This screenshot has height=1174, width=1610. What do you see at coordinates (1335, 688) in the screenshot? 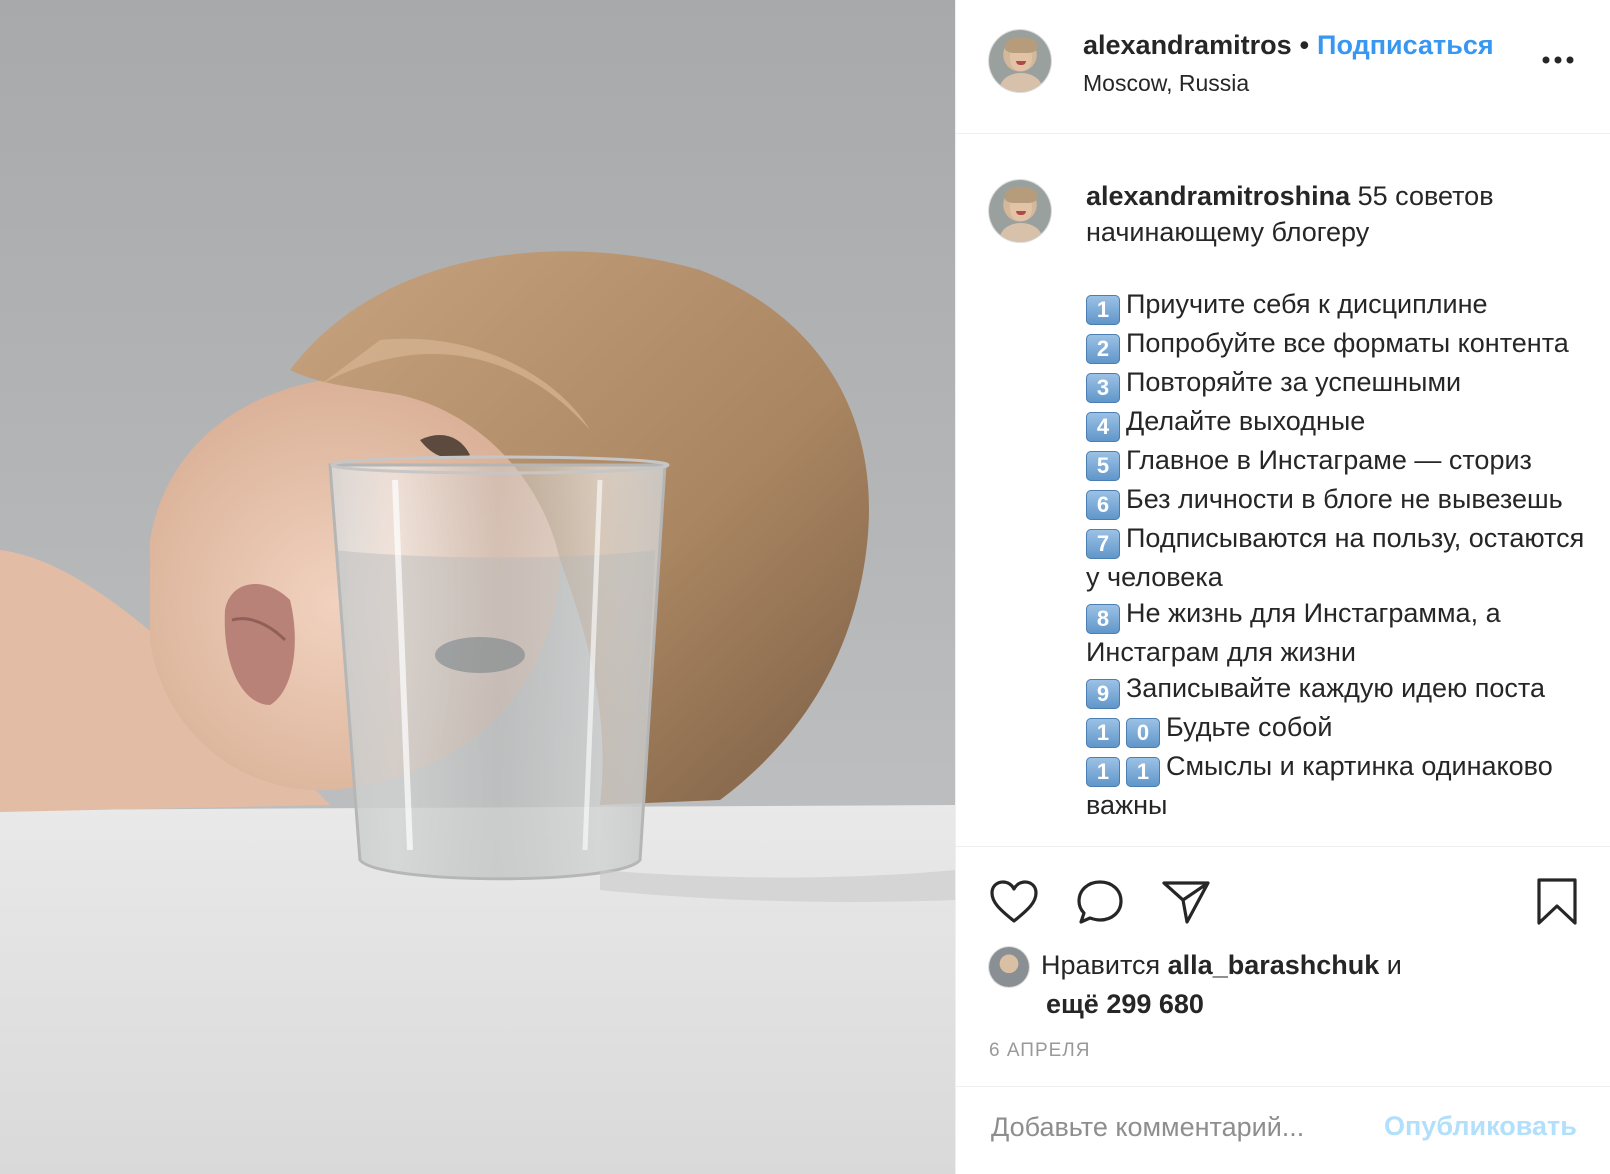
I see `tip-text: Записывайте каждую идею поста` at bounding box center [1335, 688].